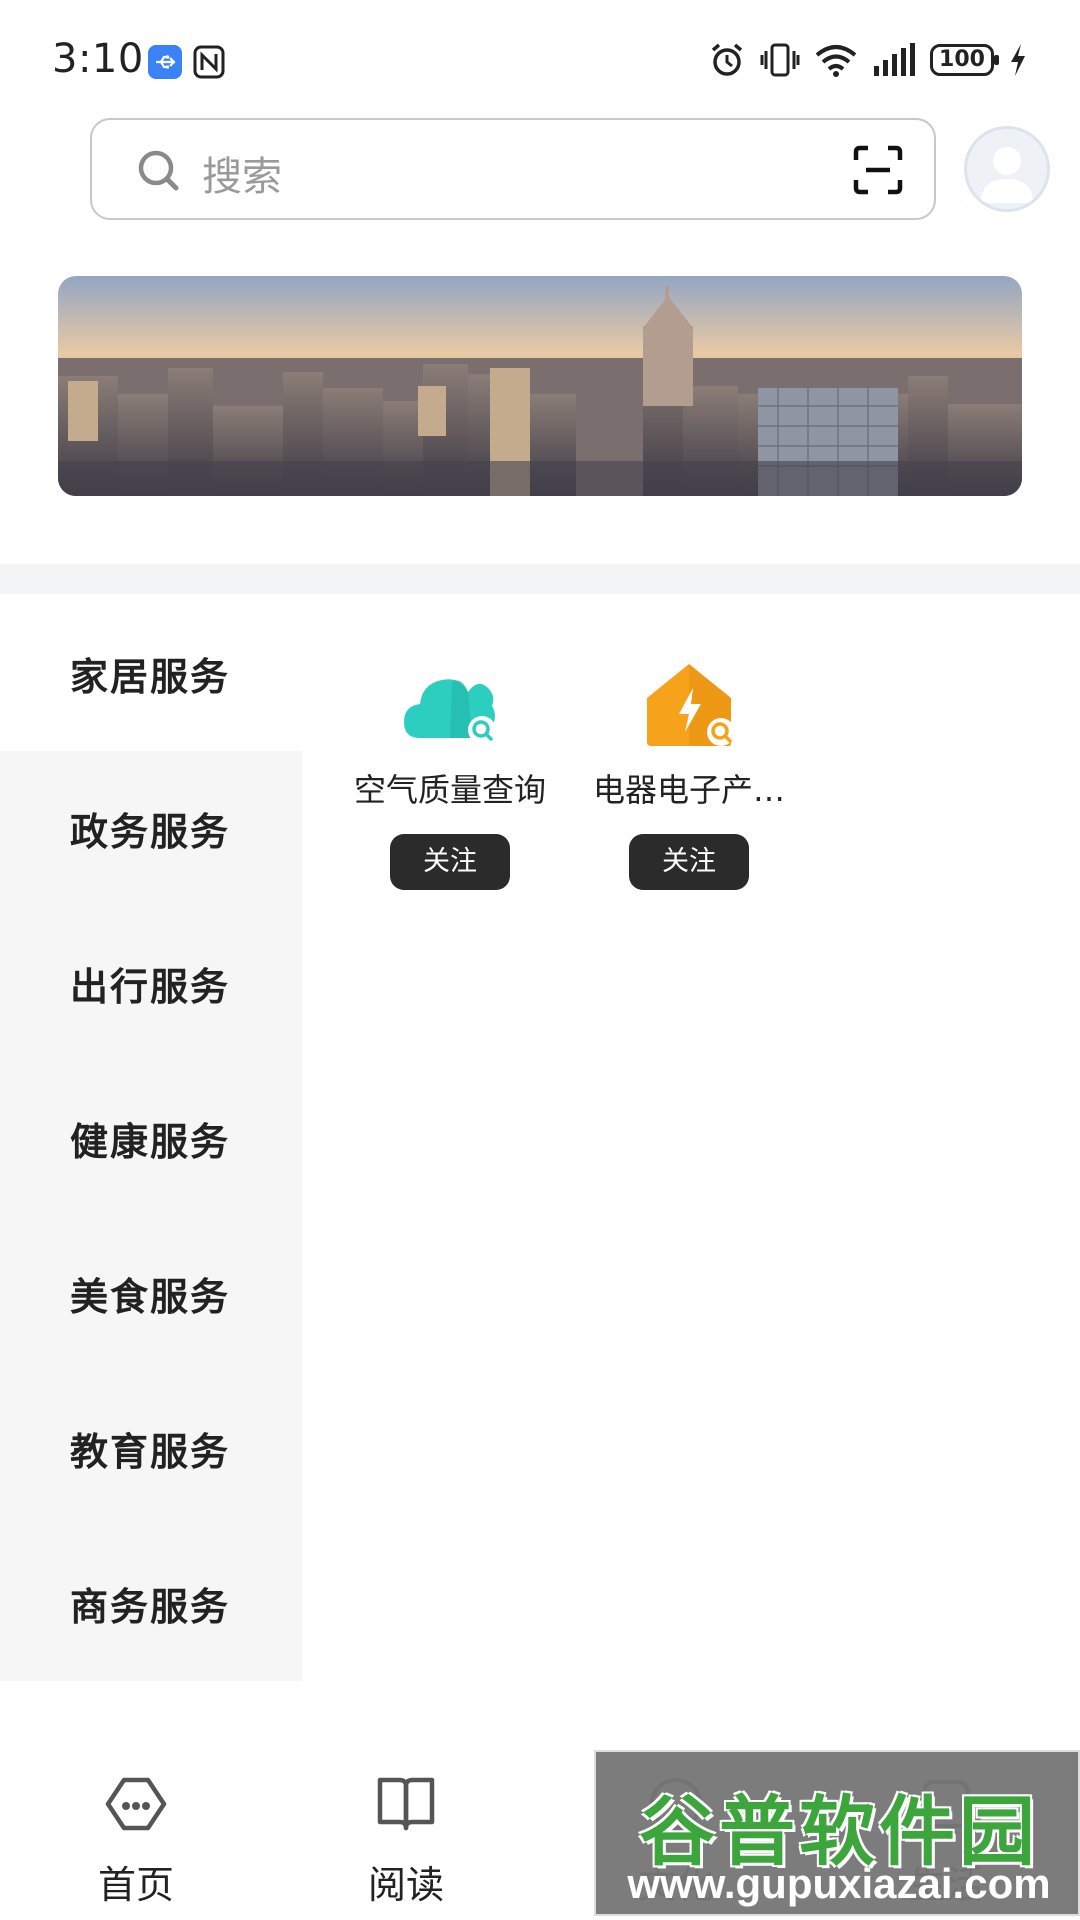 The width and height of the screenshot is (1080, 1920). What do you see at coordinates (405, 1885) in the screenshot?
I see `nav-label: 阅读` at bounding box center [405, 1885].